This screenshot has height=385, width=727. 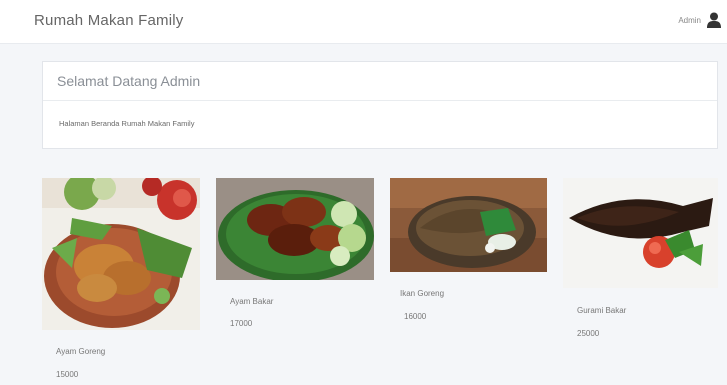 What do you see at coordinates (588, 333) in the screenshot?
I see `menu-item-price: 25000` at bounding box center [588, 333].